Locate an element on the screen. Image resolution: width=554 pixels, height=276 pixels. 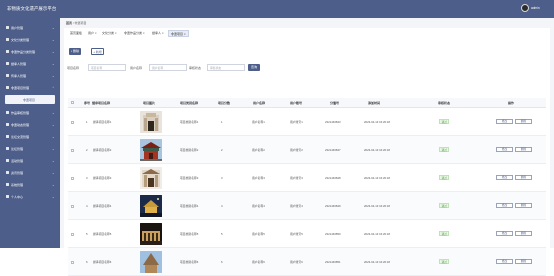
filter-status-label: 审核状态 is located at coordinates (195, 68).